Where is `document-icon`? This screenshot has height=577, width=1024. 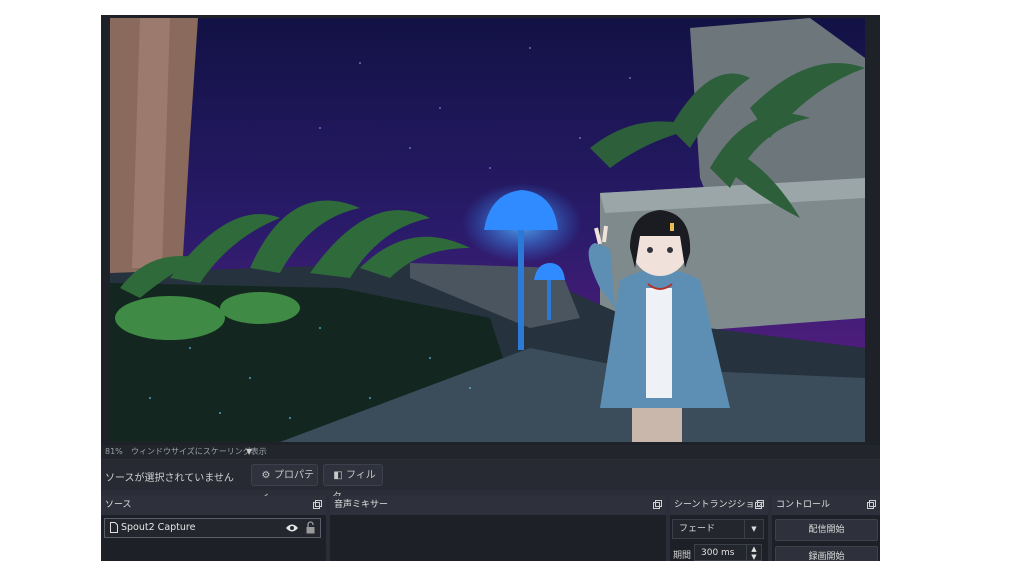 document-icon is located at coordinates (114, 527).